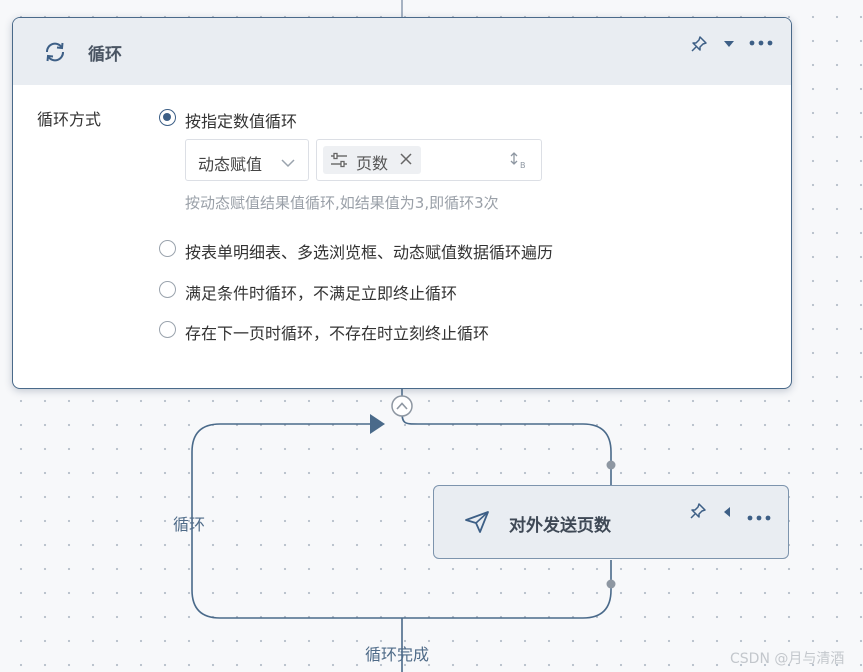 The width and height of the screenshot is (863, 672). Describe the element at coordinates (288, 163) in the screenshot. I see `chevron-down-icon` at that location.